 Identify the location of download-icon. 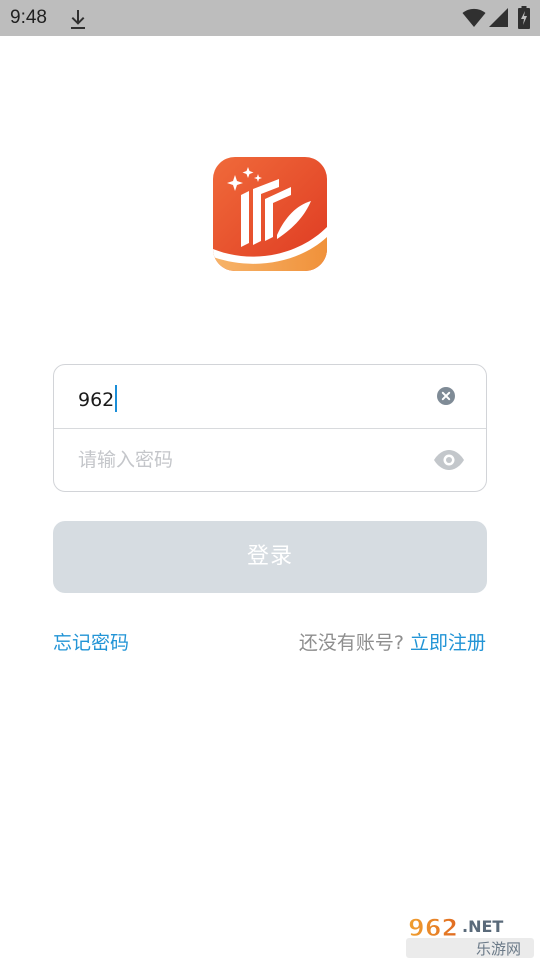
(78, 19).